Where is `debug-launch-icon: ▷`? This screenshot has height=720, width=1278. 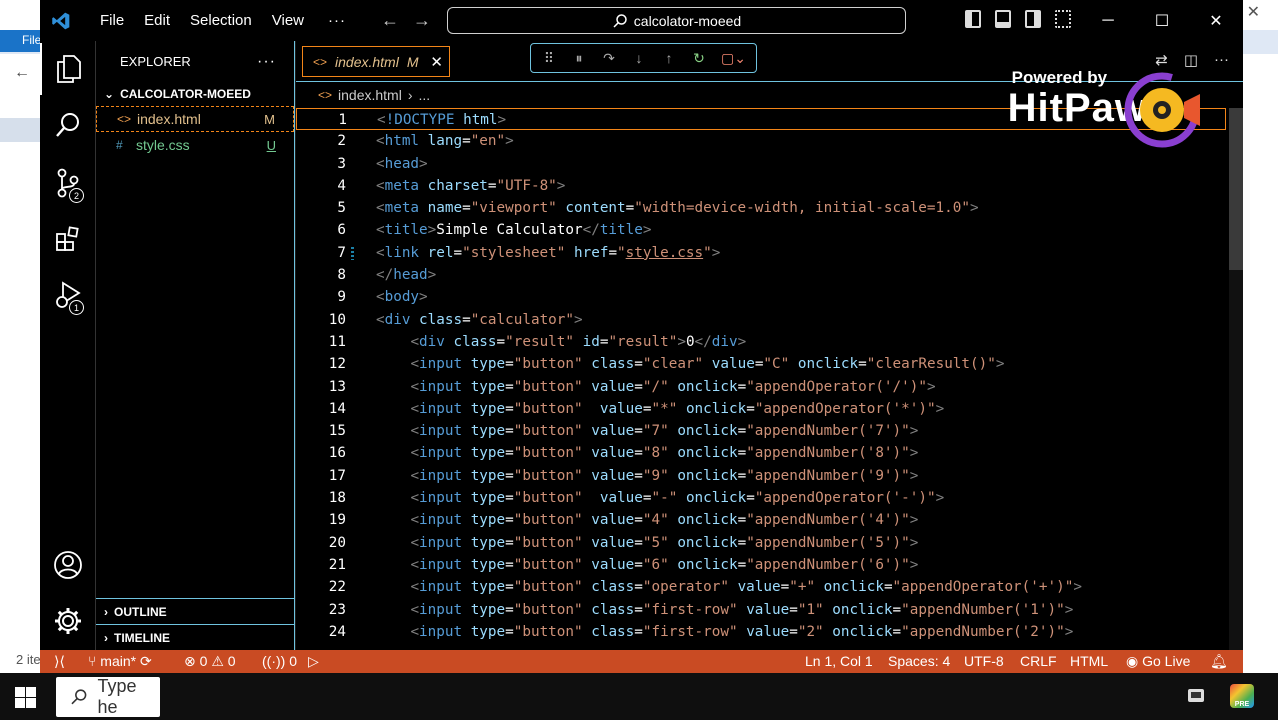
debug-launch-icon: ▷ is located at coordinates (313, 661).